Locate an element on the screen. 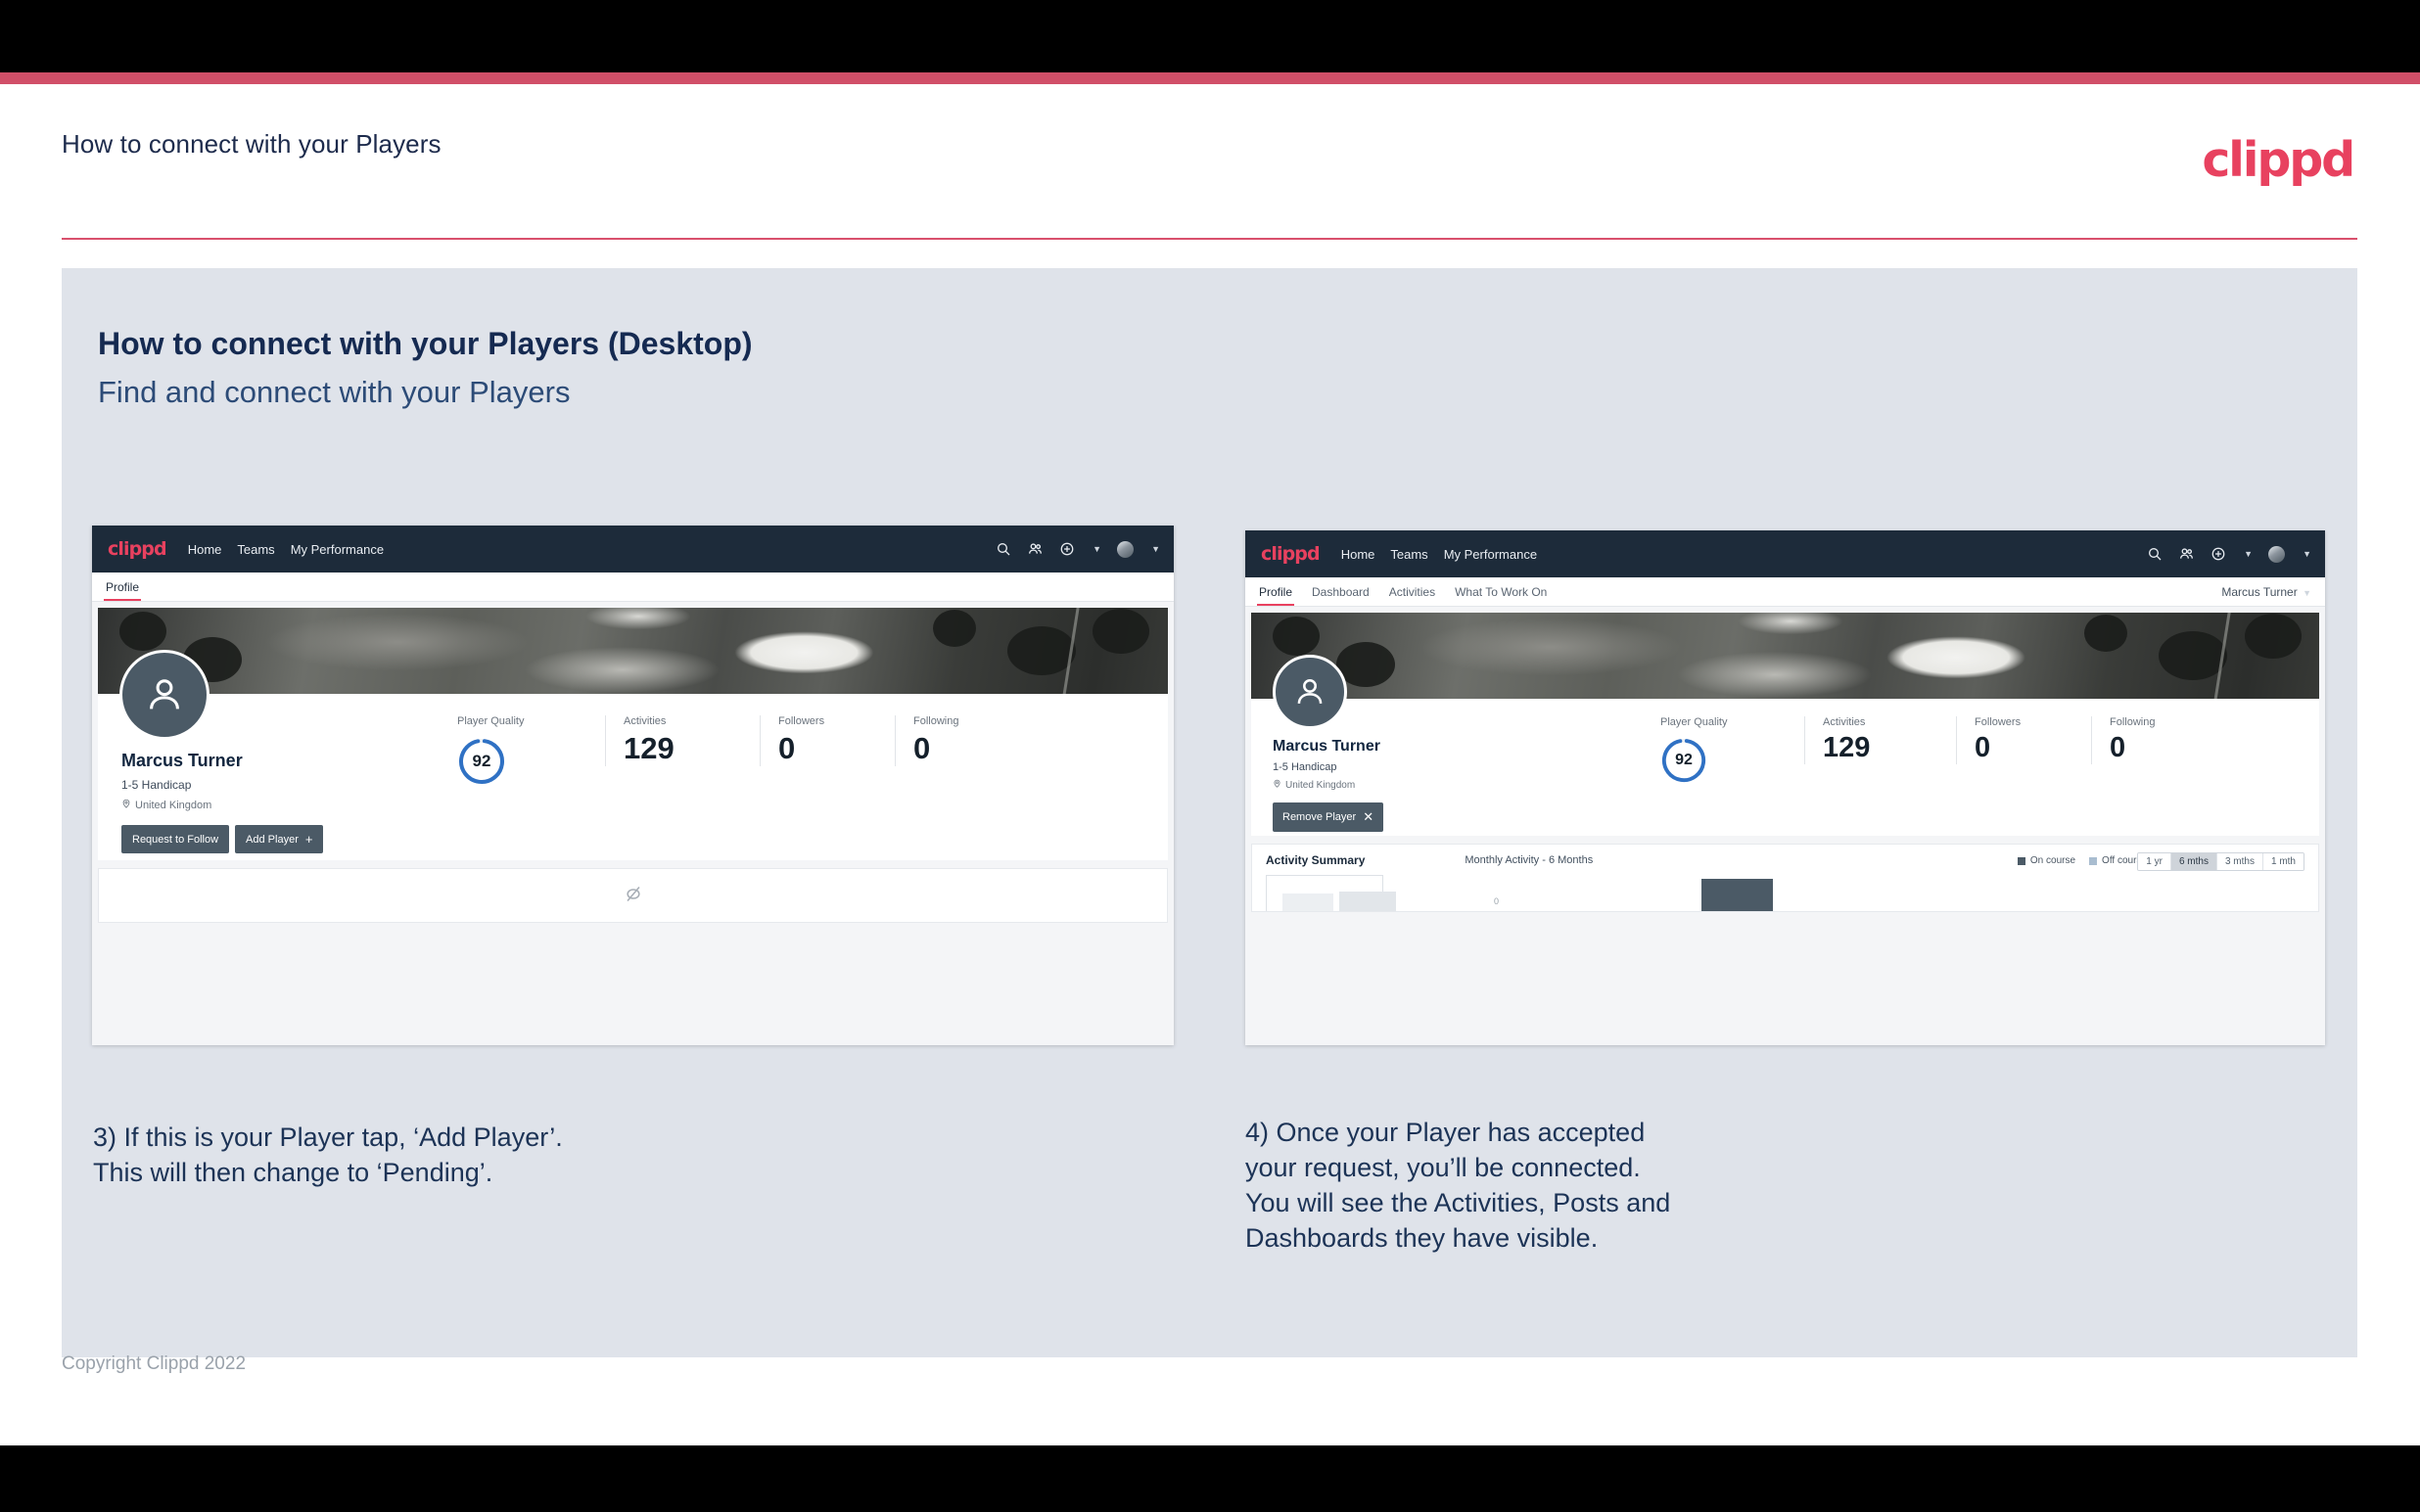 This screenshot has height=1512, width=2420. activity-summary-title: Activity Summary is located at coordinates (1316, 860).